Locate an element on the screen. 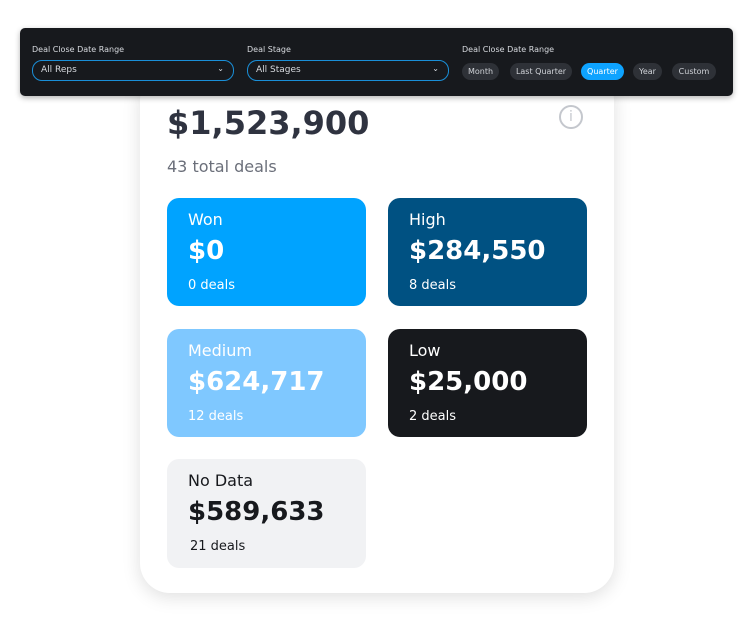 This screenshot has width=753, height=635. reps-select-value: All Reps is located at coordinates (59, 70).